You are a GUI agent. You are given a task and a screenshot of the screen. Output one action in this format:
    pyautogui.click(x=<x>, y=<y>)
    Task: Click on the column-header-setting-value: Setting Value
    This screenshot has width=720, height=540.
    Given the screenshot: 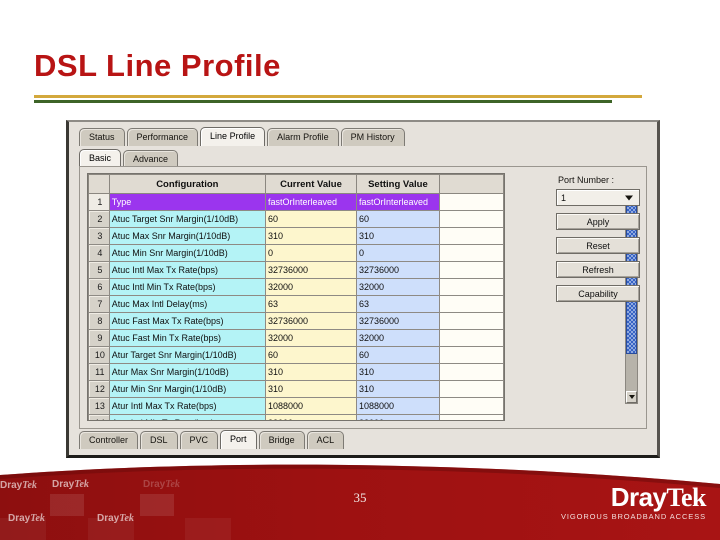 What is the action you would take?
    pyautogui.click(x=398, y=184)
    